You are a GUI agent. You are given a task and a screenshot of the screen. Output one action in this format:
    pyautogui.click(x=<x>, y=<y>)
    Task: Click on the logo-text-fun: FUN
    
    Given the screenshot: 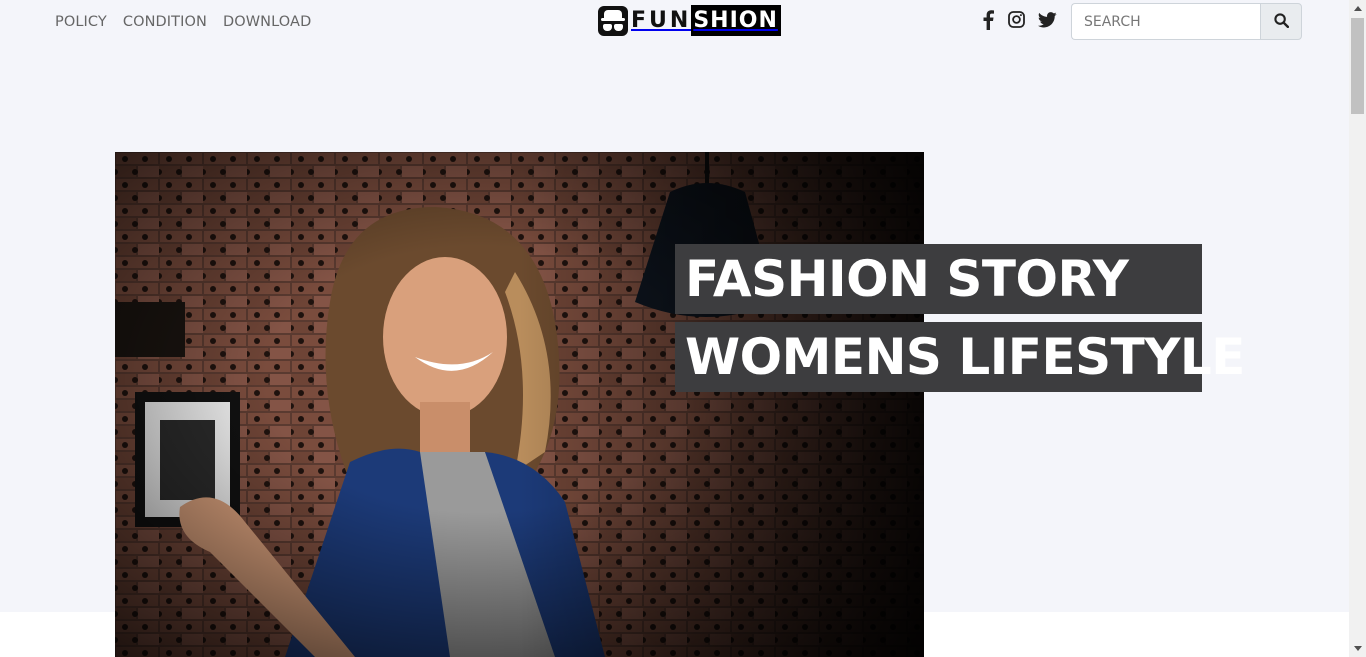 What is the action you would take?
    pyautogui.click(x=661, y=20)
    